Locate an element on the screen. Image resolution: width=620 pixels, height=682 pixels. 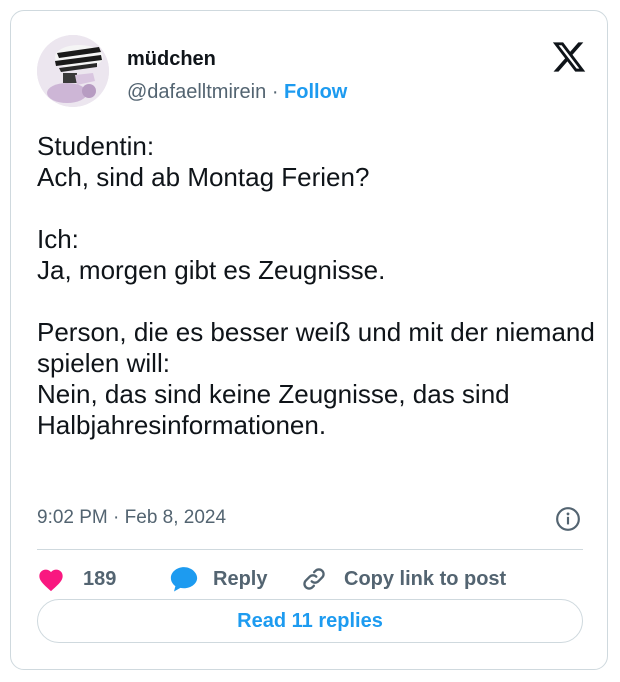
avatar is located at coordinates (73, 71).